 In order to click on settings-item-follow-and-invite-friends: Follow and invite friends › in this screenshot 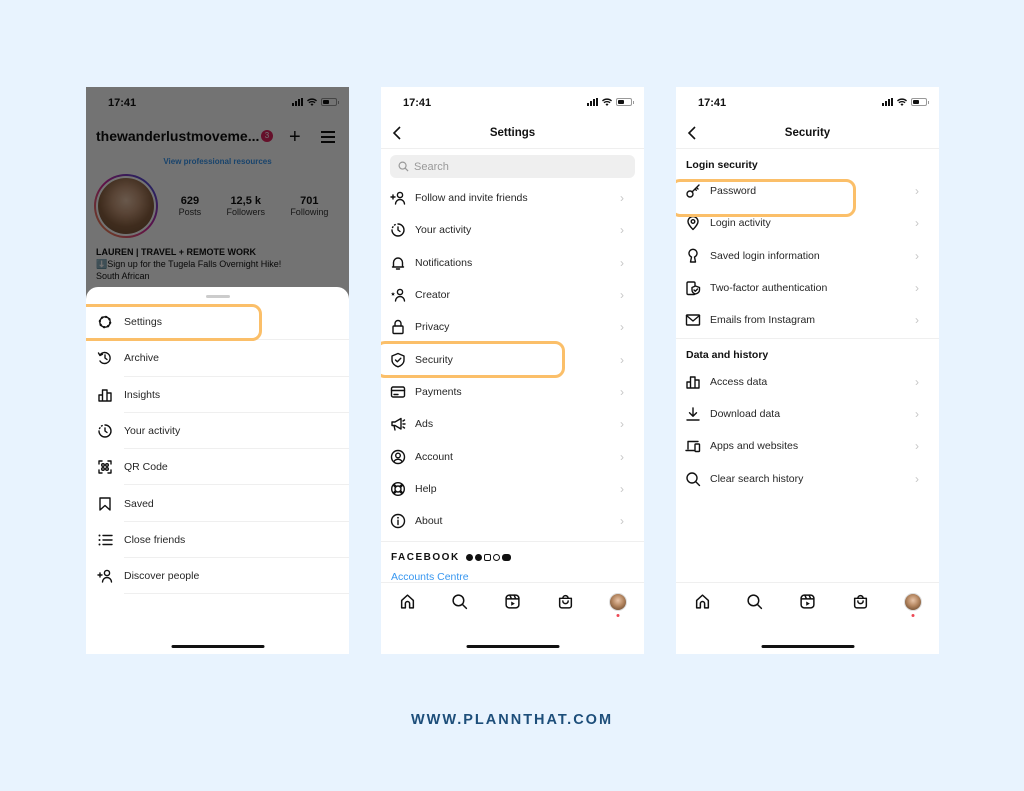, I will do `click(512, 198)`.